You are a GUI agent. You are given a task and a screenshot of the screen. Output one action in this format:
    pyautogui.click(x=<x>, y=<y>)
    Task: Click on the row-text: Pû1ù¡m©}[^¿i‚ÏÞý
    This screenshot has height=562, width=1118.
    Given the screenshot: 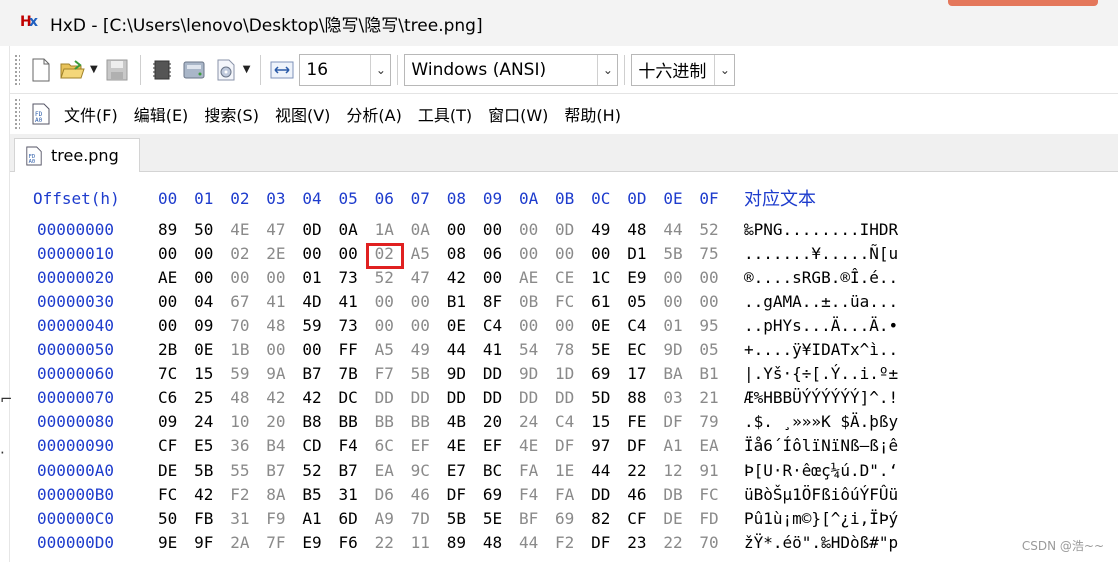 What is the action you would take?
    pyautogui.click(x=821, y=518)
    